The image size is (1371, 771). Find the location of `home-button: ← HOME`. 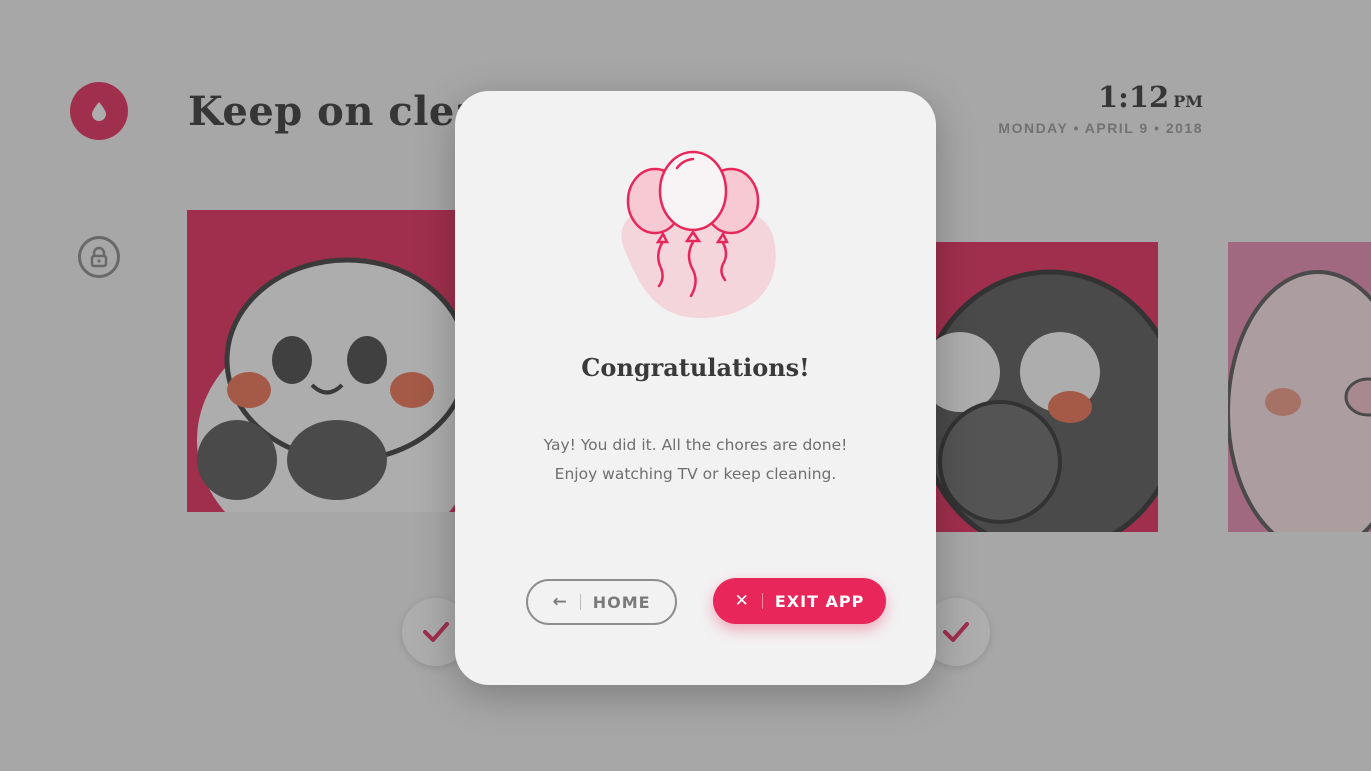

home-button: ← HOME is located at coordinates (601, 602).